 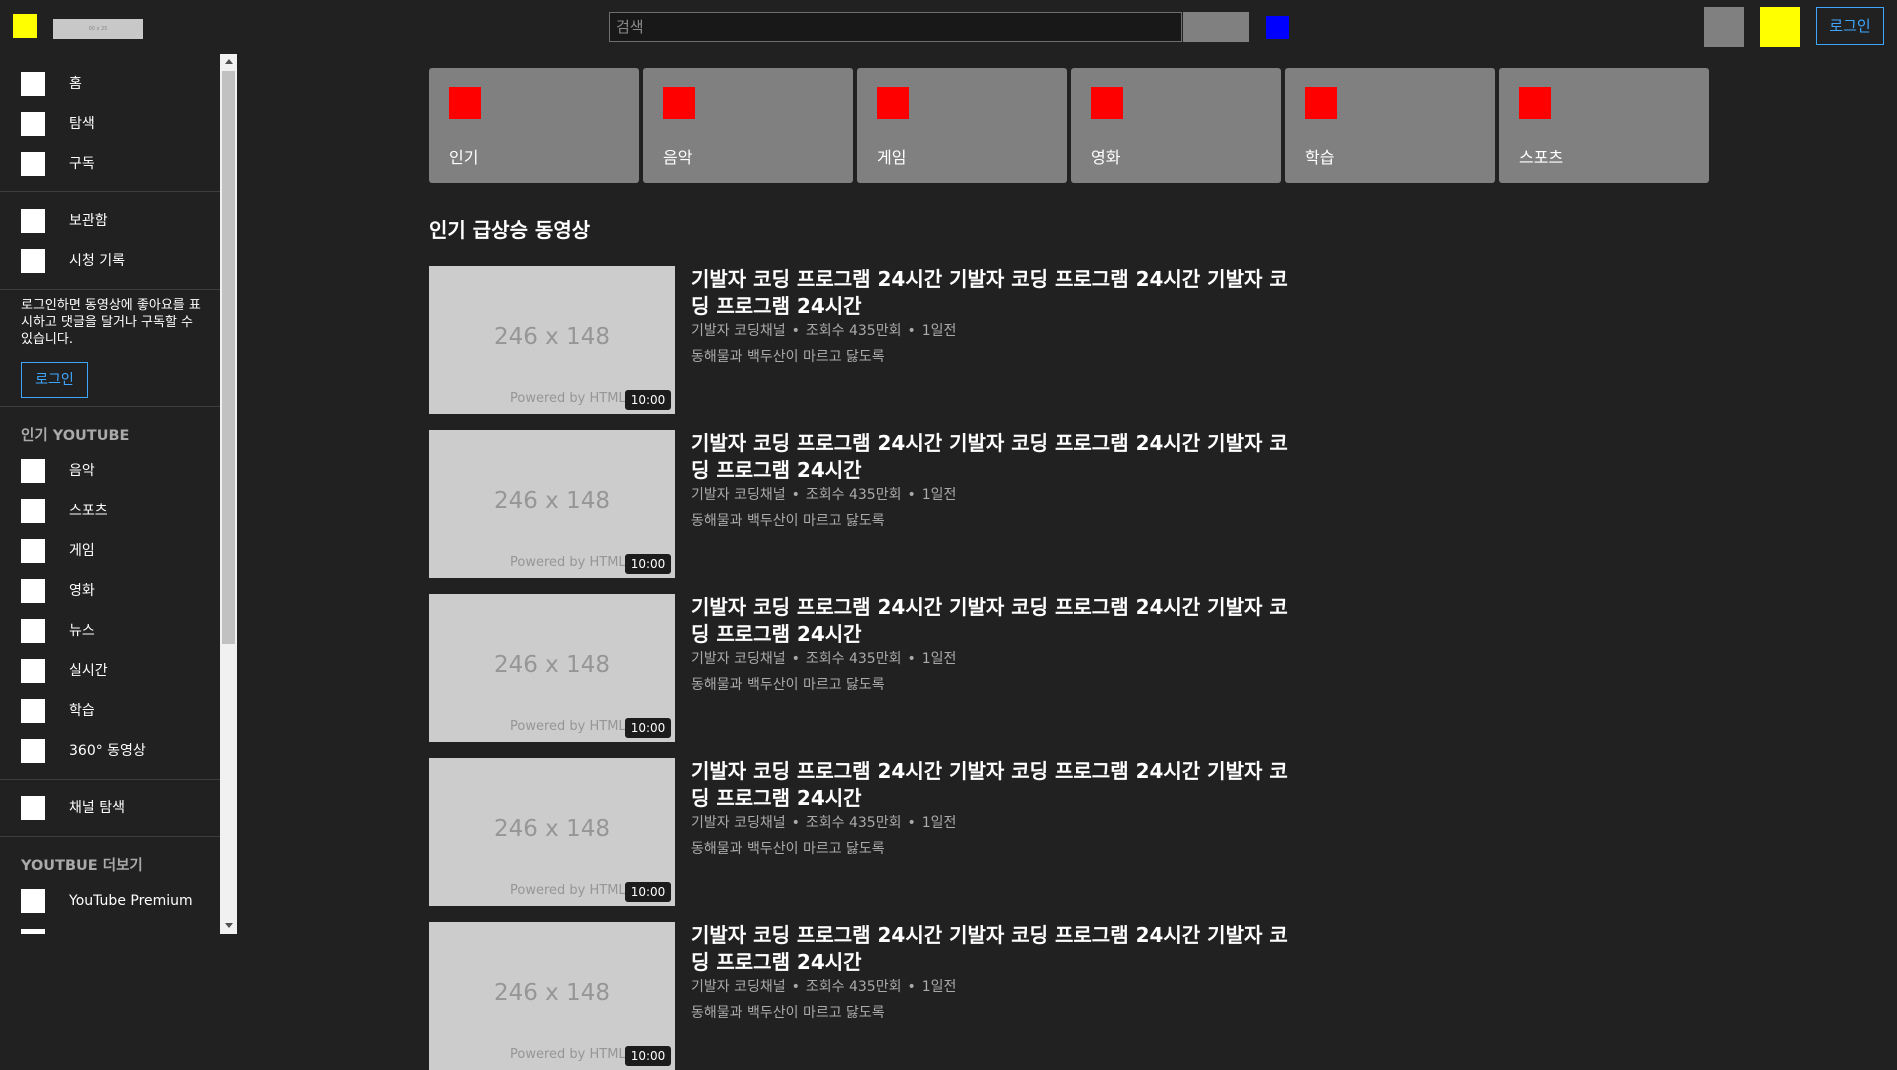 What do you see at coordinates (228, 357) in the screenshot?
I see `scrollbar-thumb` at bounding box center [228, 357].